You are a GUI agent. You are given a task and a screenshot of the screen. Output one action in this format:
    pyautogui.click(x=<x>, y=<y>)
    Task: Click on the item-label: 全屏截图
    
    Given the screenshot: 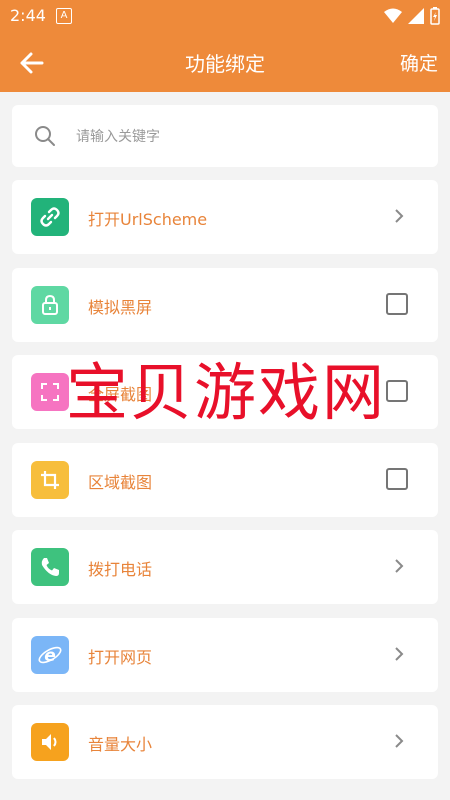 What is the action you would take?
    pyautogui.click(x=120, y=394)
    